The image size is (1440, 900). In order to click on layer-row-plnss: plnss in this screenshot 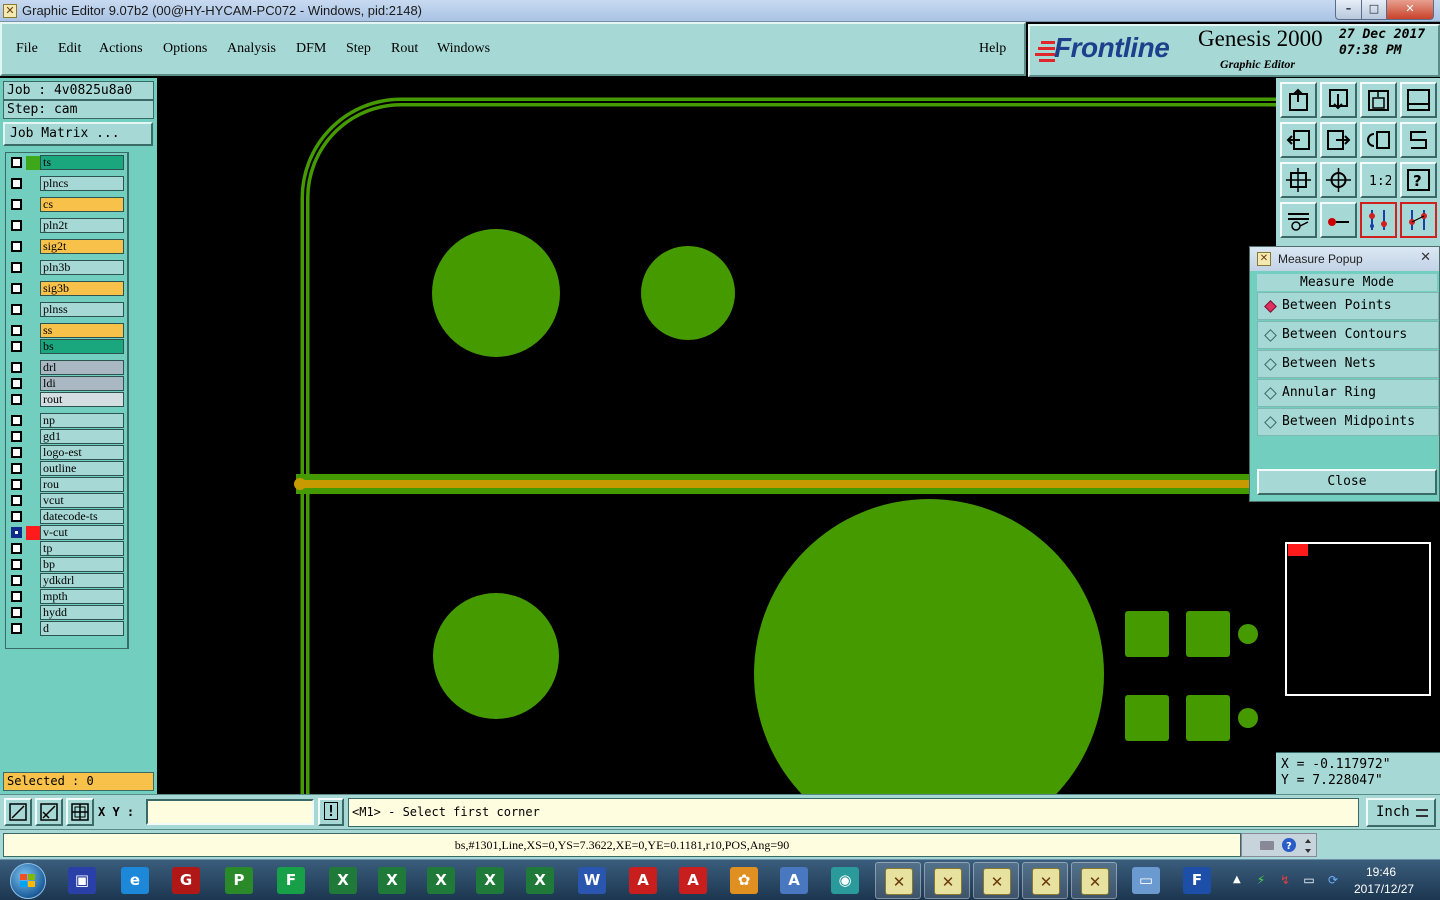, I will do `click(67, 310)`.